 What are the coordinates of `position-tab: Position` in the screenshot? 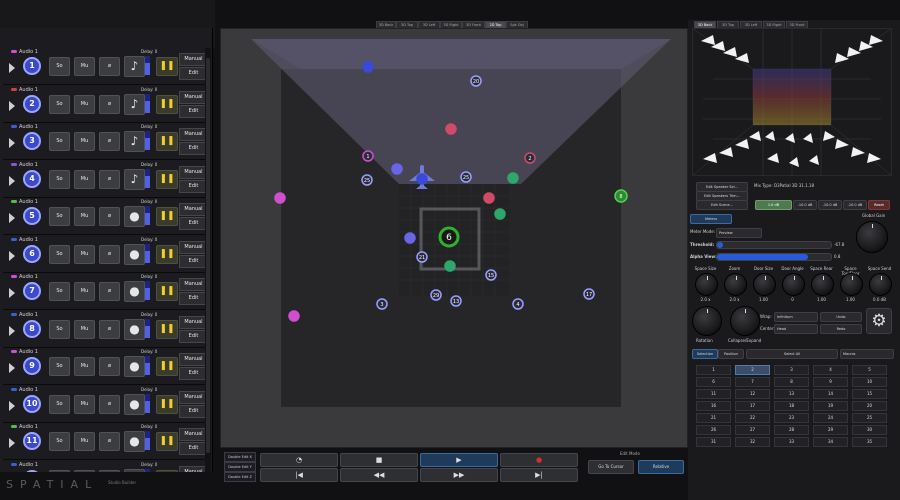 It's located at (731, 354).